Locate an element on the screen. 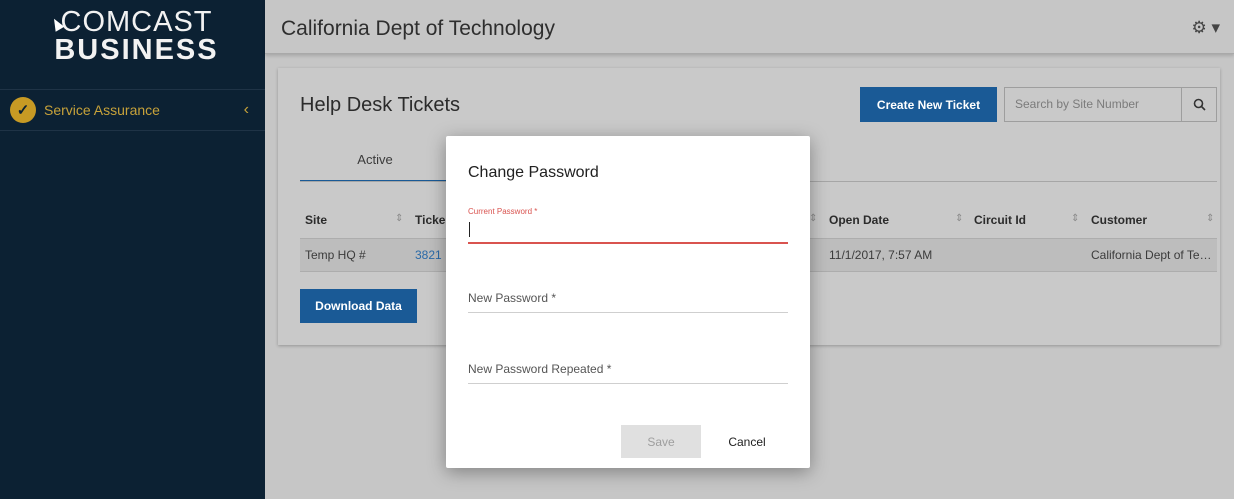 This screenshot has width=1234, height=499. text-caret is located at coordinates (469, 229).